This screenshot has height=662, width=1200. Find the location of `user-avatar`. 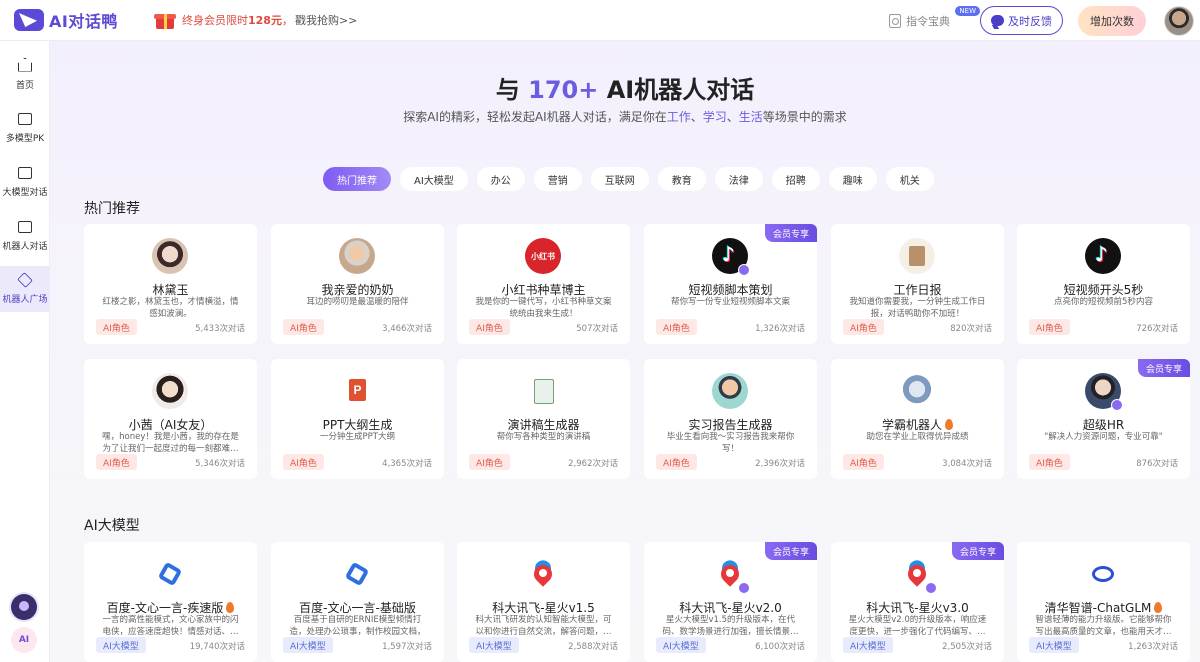

user-avatar is located at coordinates (1179, 20).